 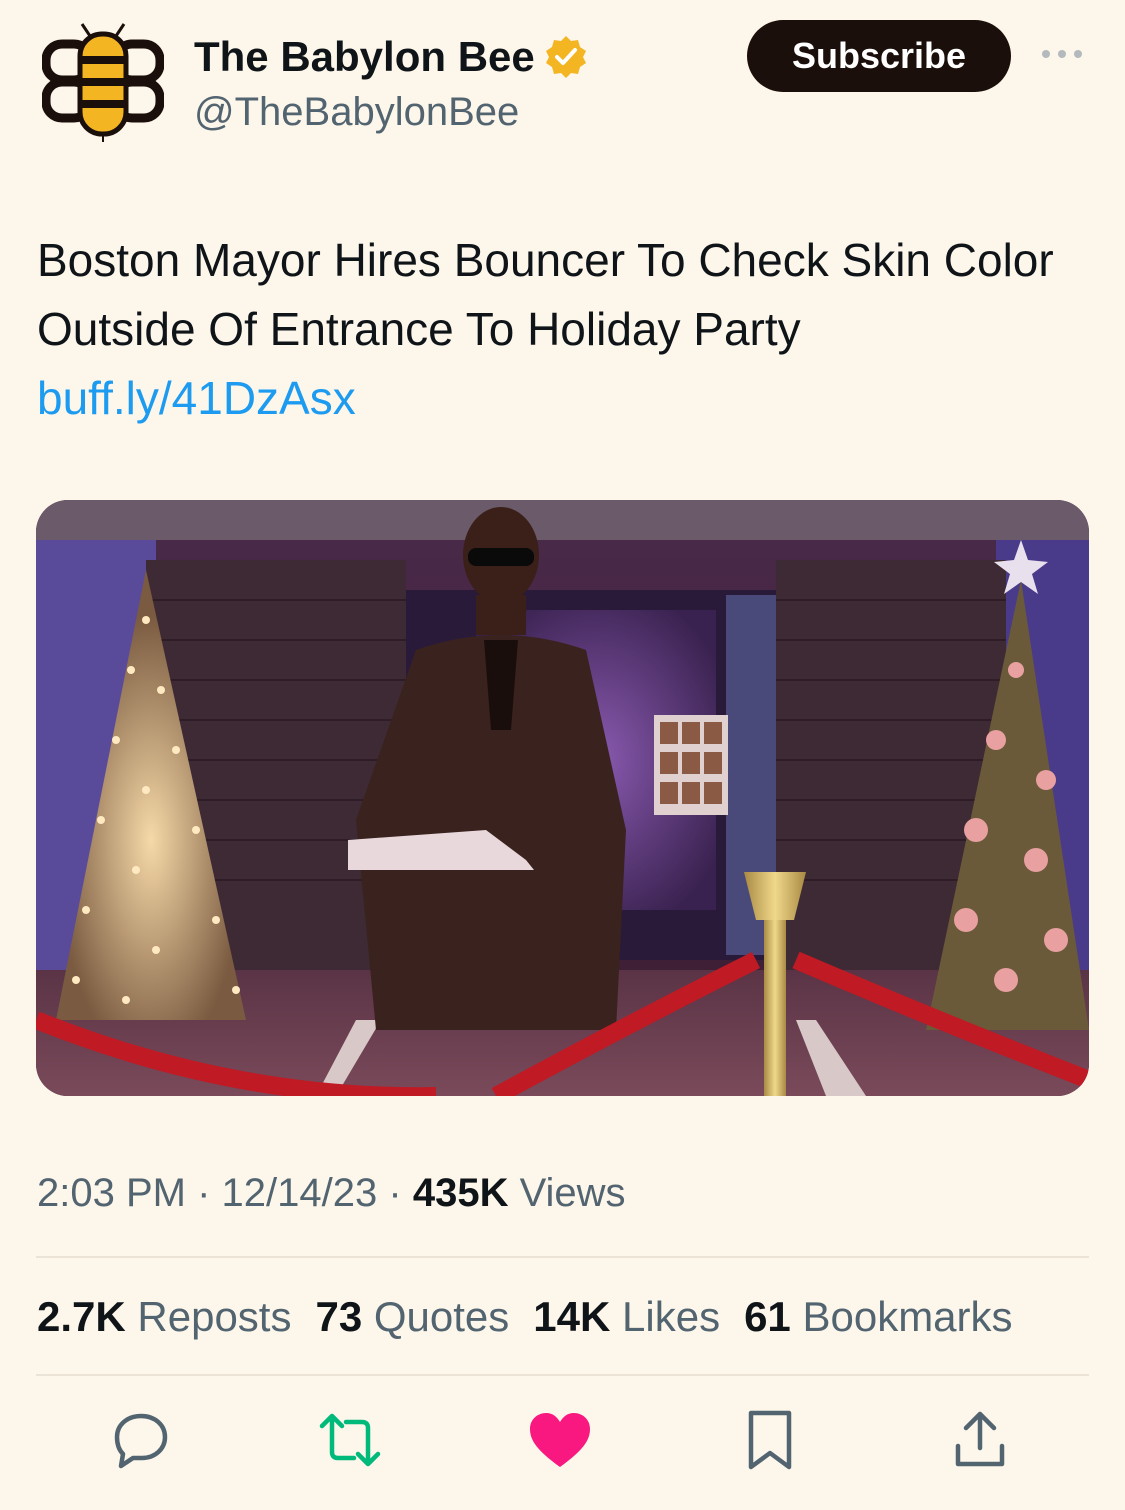 What do you see at coordinates (81, 1316) in the screenshot?
I see `stat-count: 2.7K` at bounding box center [81, 1316].